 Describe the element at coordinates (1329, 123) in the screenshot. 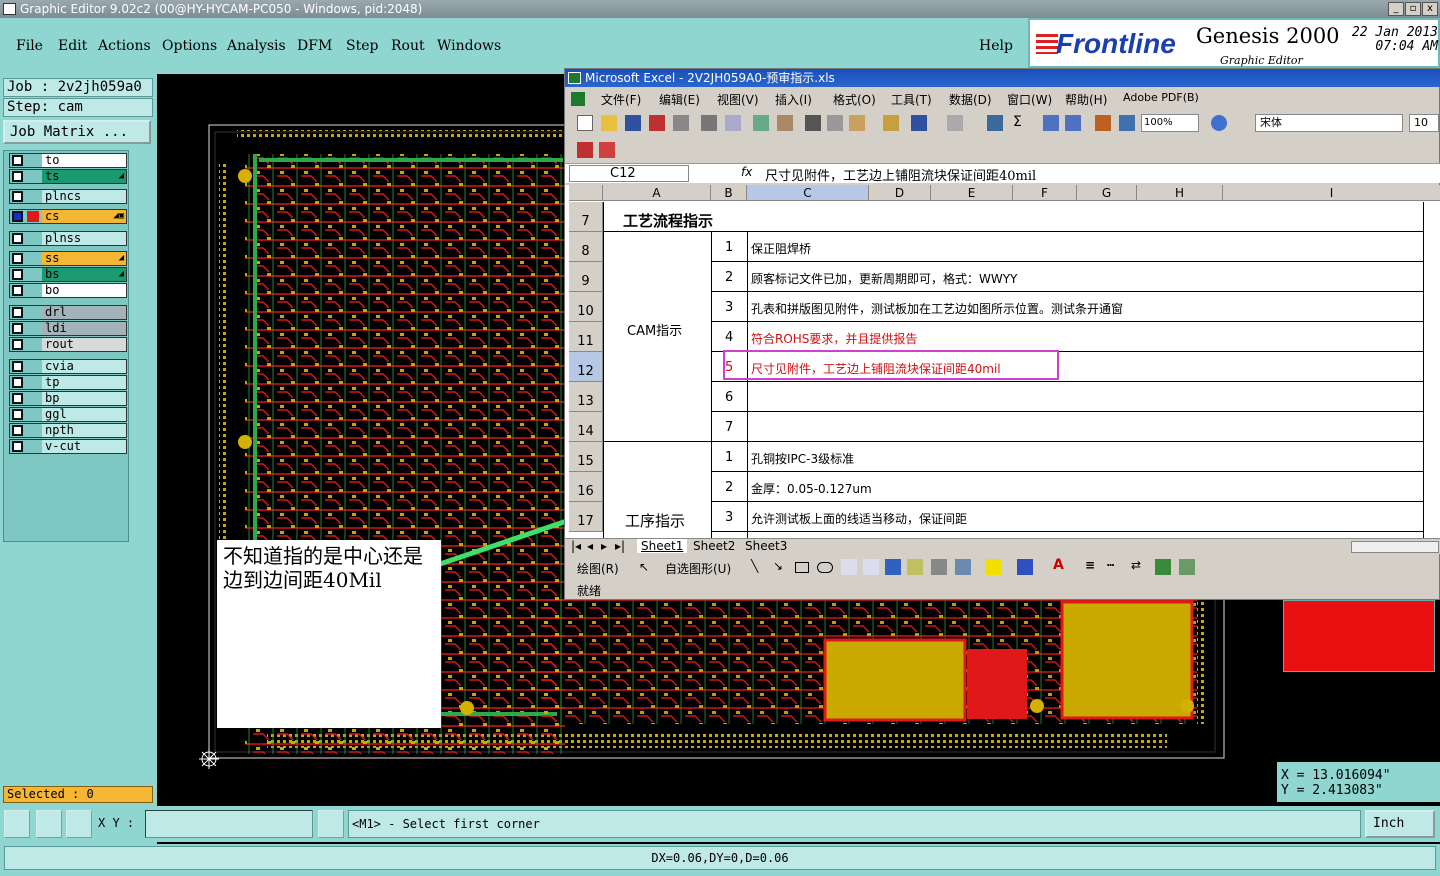

I see `font-select: 宋体` at that location.